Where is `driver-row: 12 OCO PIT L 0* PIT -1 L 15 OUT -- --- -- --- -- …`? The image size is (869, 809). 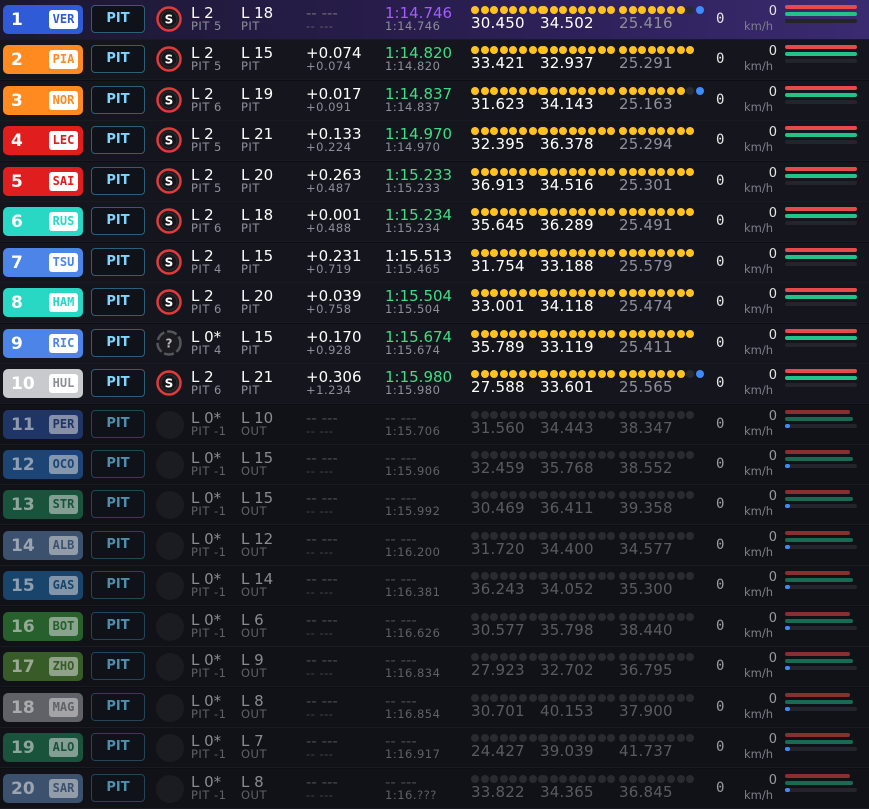
driver-row: 12 OCO PIT L 0* PIT -1 L 15 OUT -- --- -- --- -- … is located at coordinates (434, 464).